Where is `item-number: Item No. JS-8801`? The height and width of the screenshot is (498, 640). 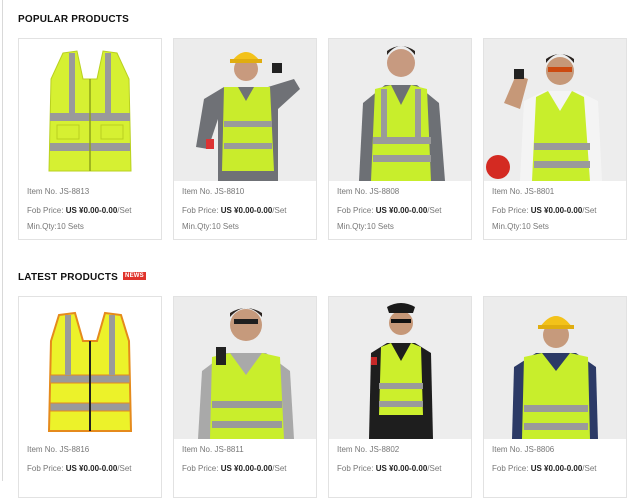 item-number: Item No. JS-8801 is located at coordinates (523, 191).